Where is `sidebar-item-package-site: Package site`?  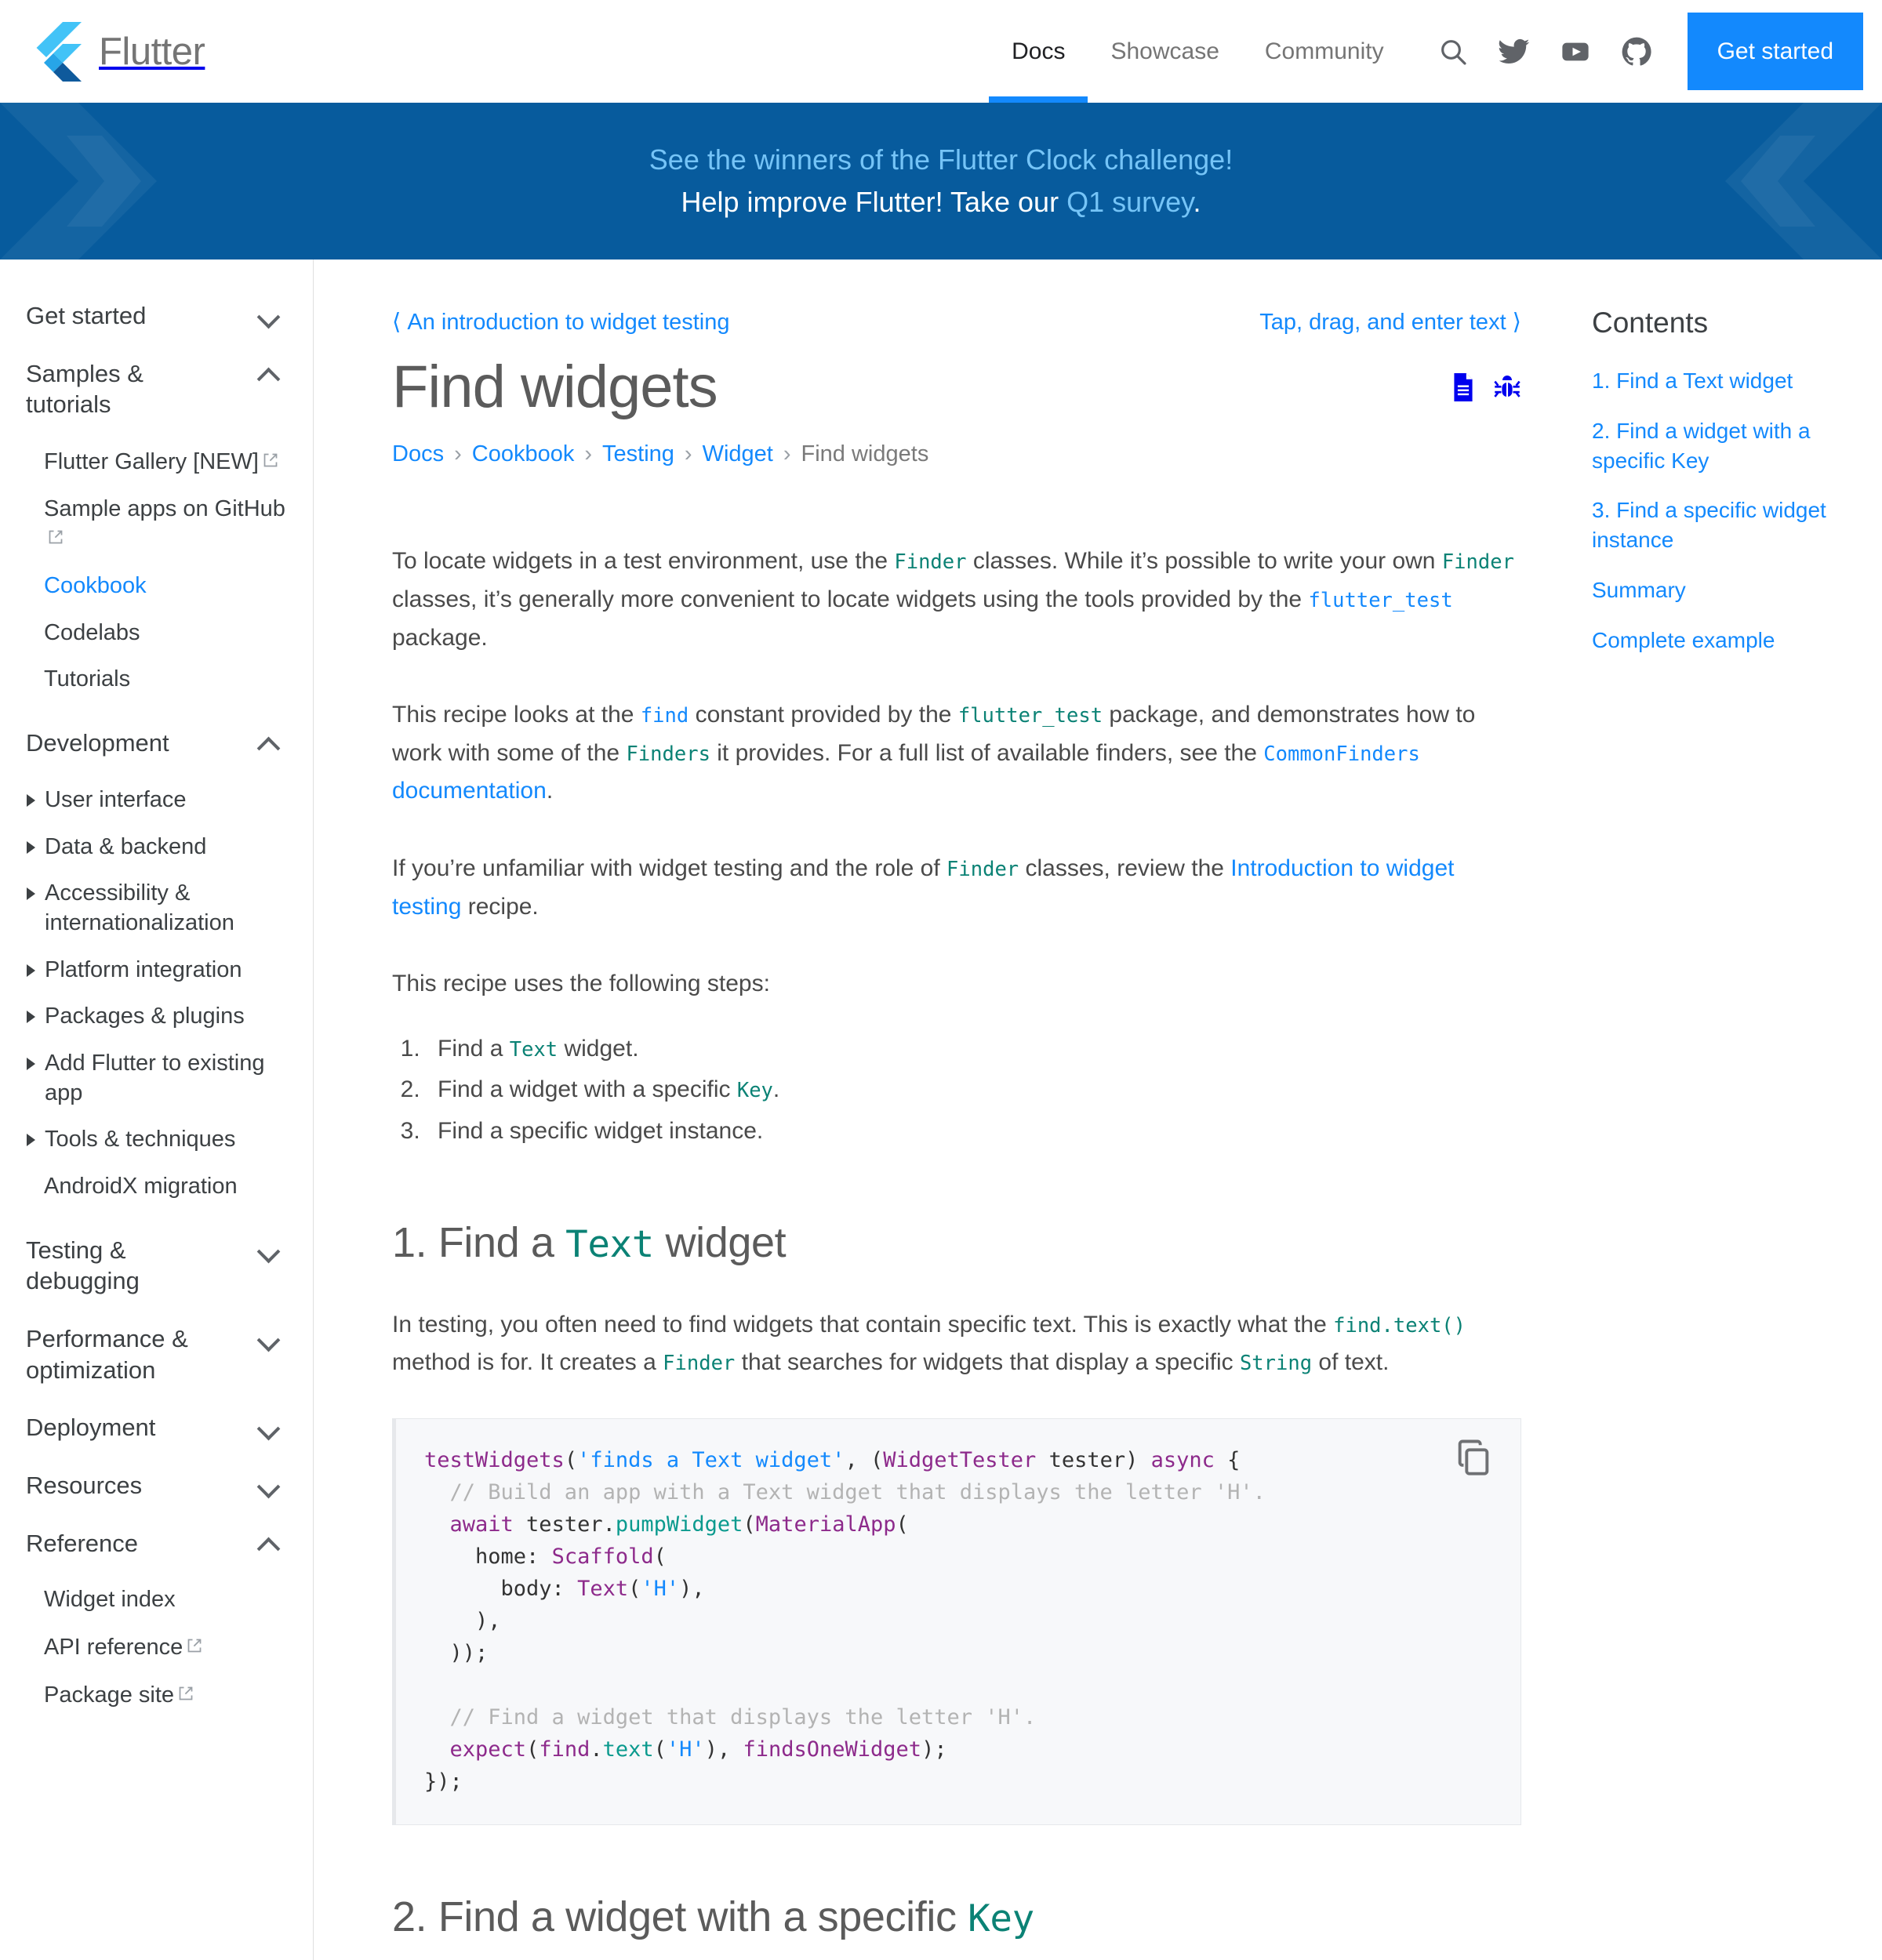 sidebar-item-package-site: Package site is located at coordinates (156, 1695).